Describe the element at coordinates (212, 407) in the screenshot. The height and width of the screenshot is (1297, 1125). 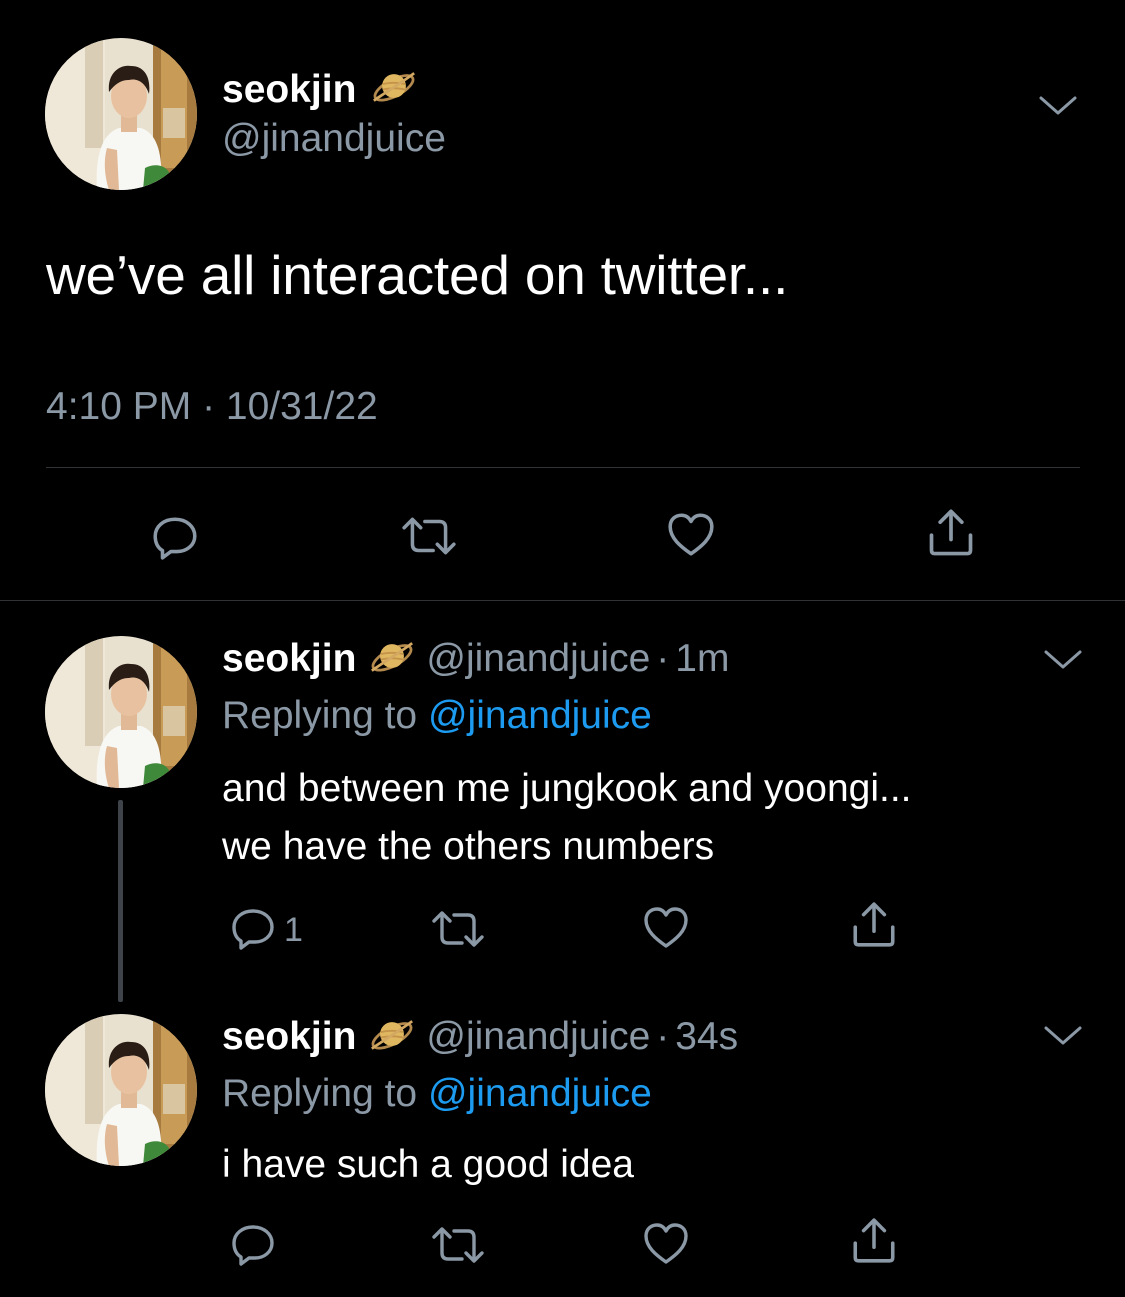
I see `tweet-timestamp: 4:10 PM · 10/31/22` at that location.